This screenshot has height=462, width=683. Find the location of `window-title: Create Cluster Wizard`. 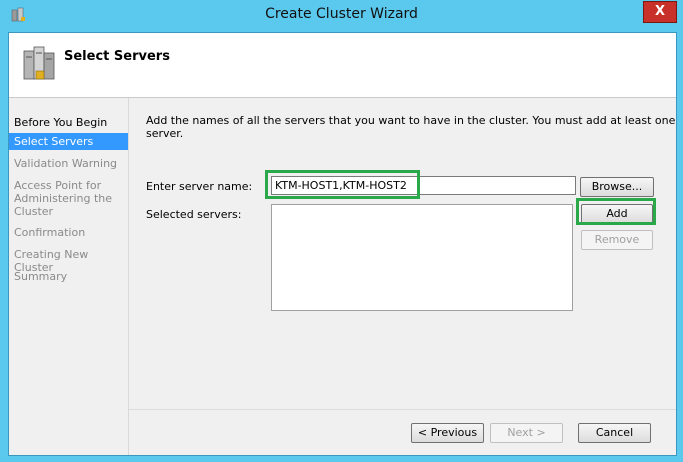

window-title: Create Cluster Wizard is located at coordinates (341, 14).